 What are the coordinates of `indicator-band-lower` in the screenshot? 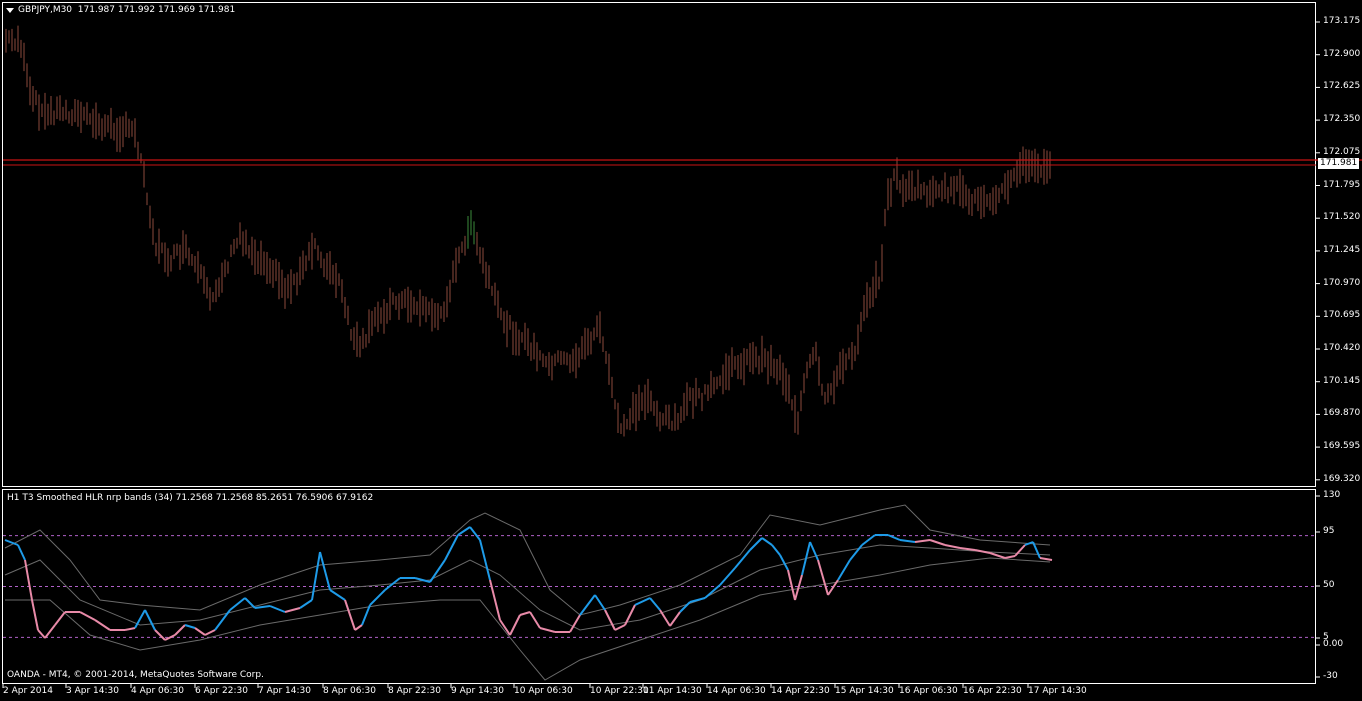 It's located at (528, 619).